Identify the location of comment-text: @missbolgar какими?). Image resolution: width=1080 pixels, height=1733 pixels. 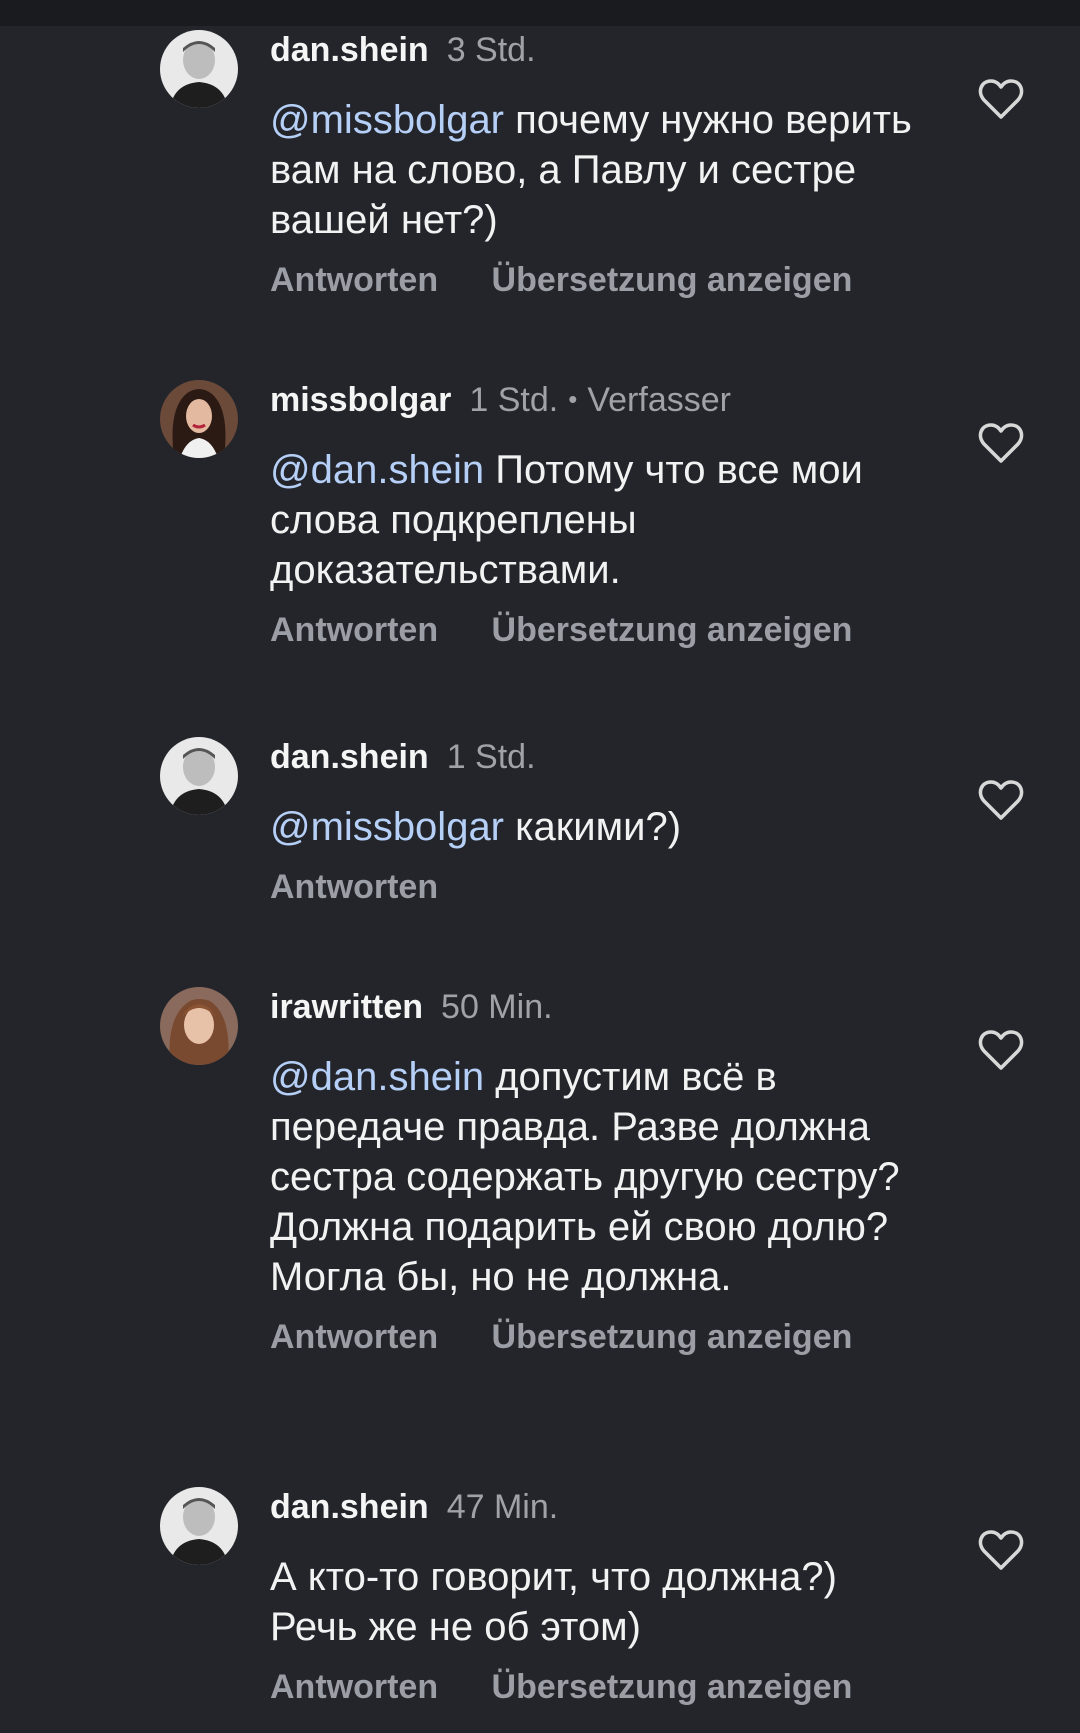
(600, 827).